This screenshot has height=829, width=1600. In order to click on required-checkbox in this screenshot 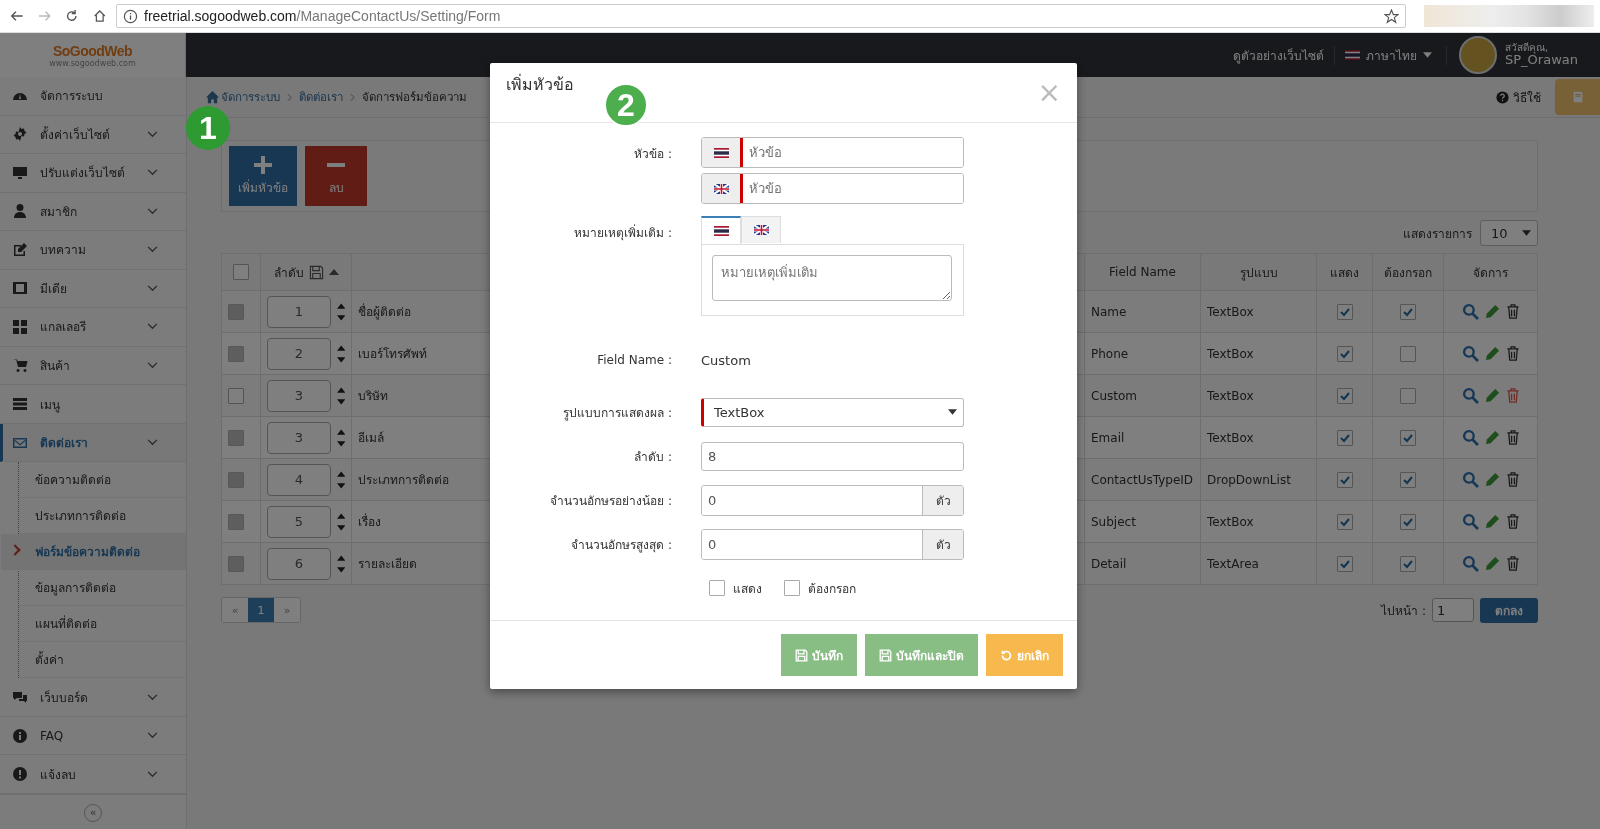, I will do `click(1408, 395)`.